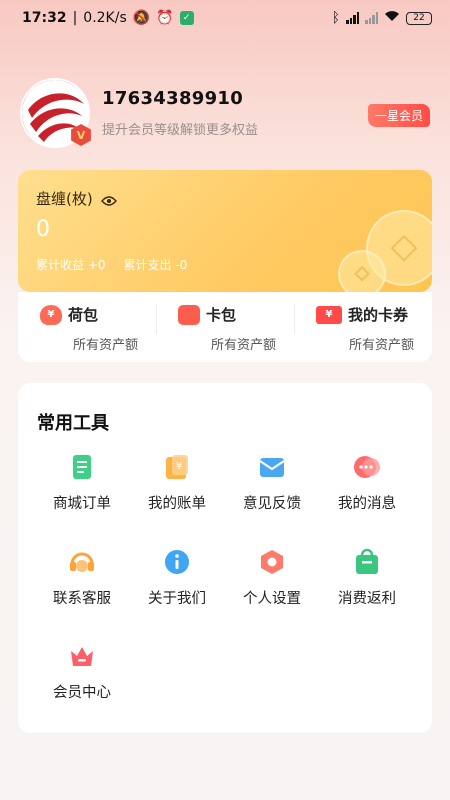 This screenshot has height=800, width=450. I want to click on eye-icon, so click(108, 199).